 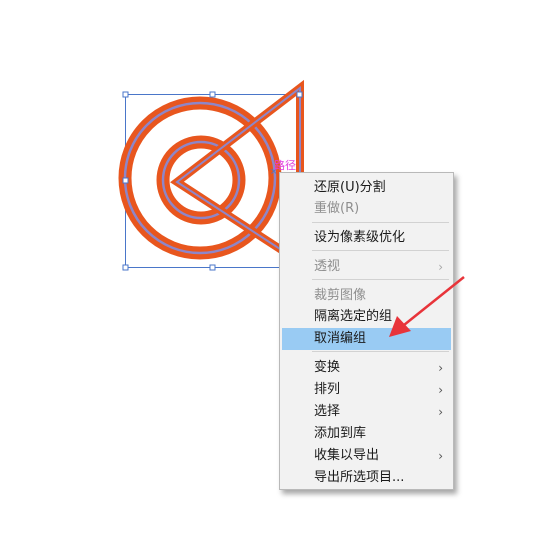 I want to click on menu-item-perspective: 透视 ›, so click(x=366, y=267).